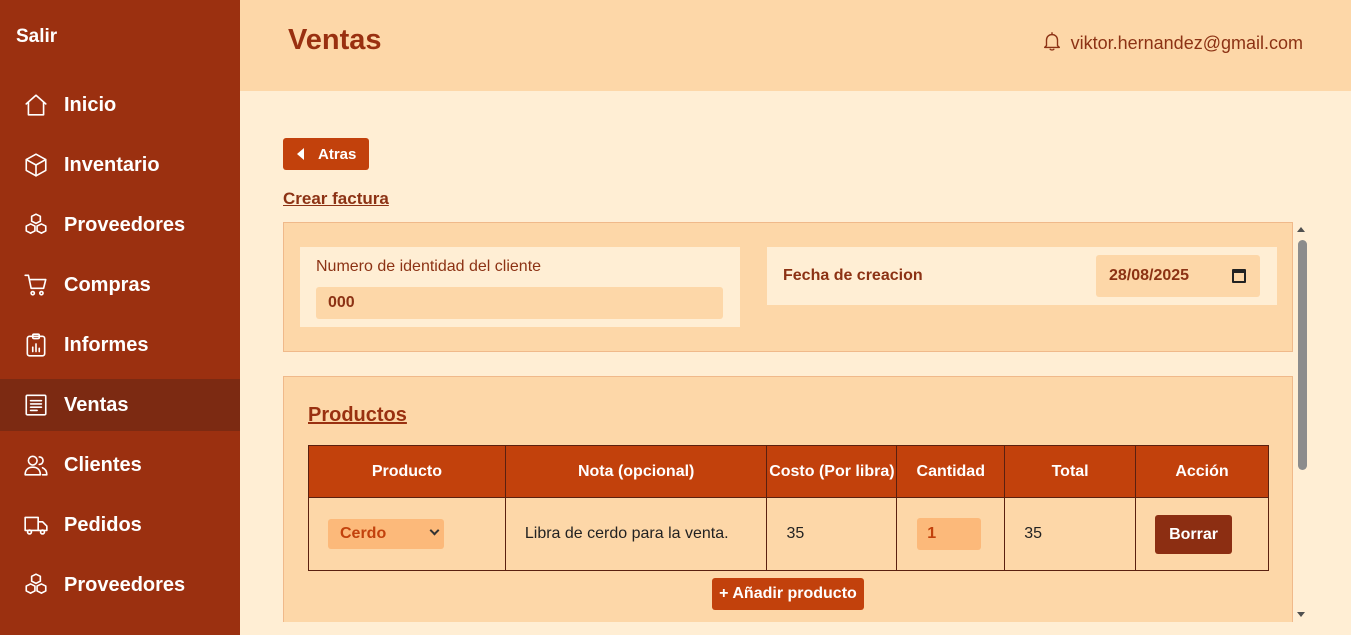  What do you see at coordinates (96, 404) in the screenshot?
I see `sidebar-item-label: Ventas` at bounding box center [96, 404].